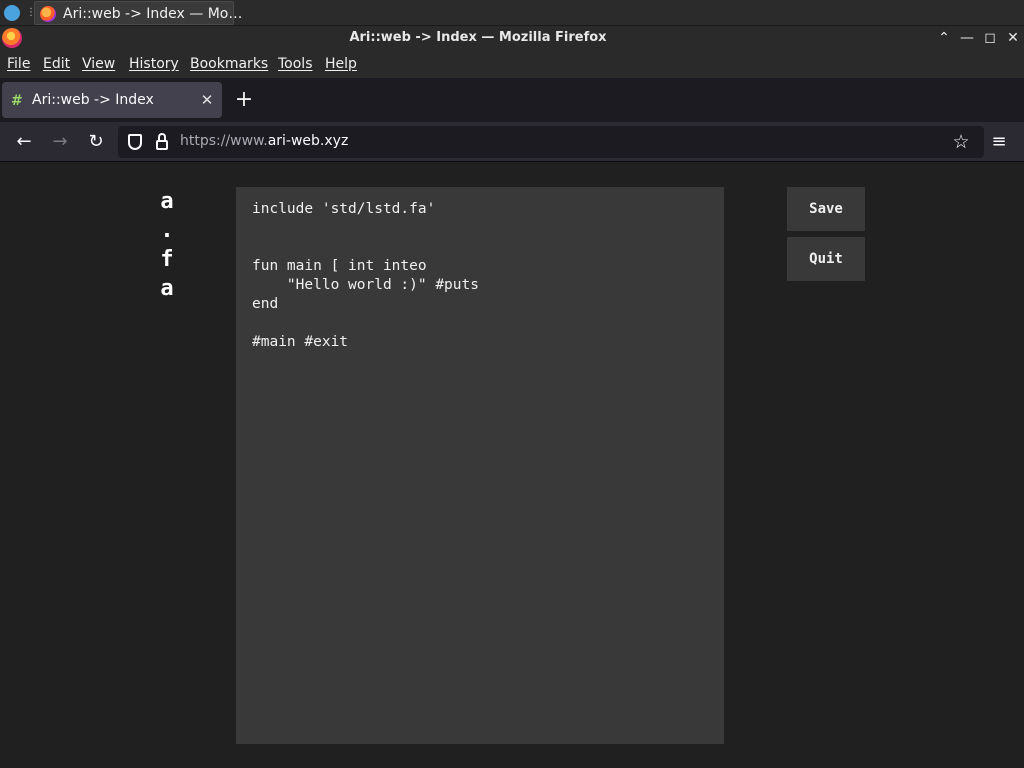 This screenshot has height=768, width=1024. What do you see at coordinates (944, 38) in the screenshot?
I see `keep-above-button: ⌃` at bounding box center [944, 38].